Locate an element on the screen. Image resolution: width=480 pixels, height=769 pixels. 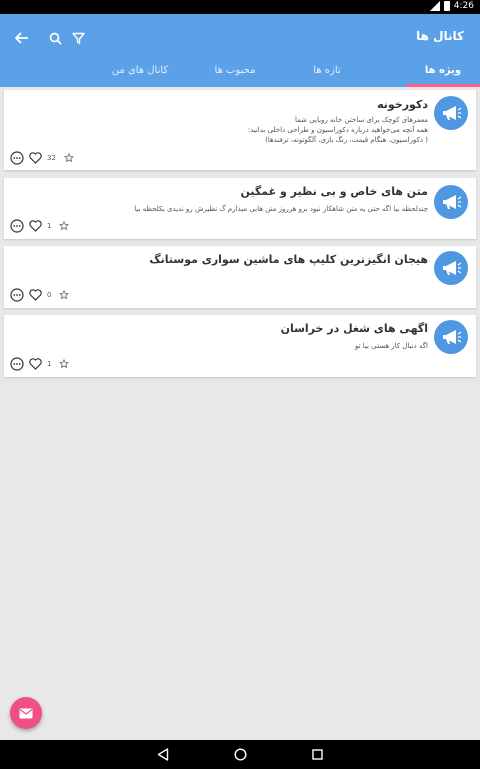
card-actions: 32 is located at coordinates (42, 158).